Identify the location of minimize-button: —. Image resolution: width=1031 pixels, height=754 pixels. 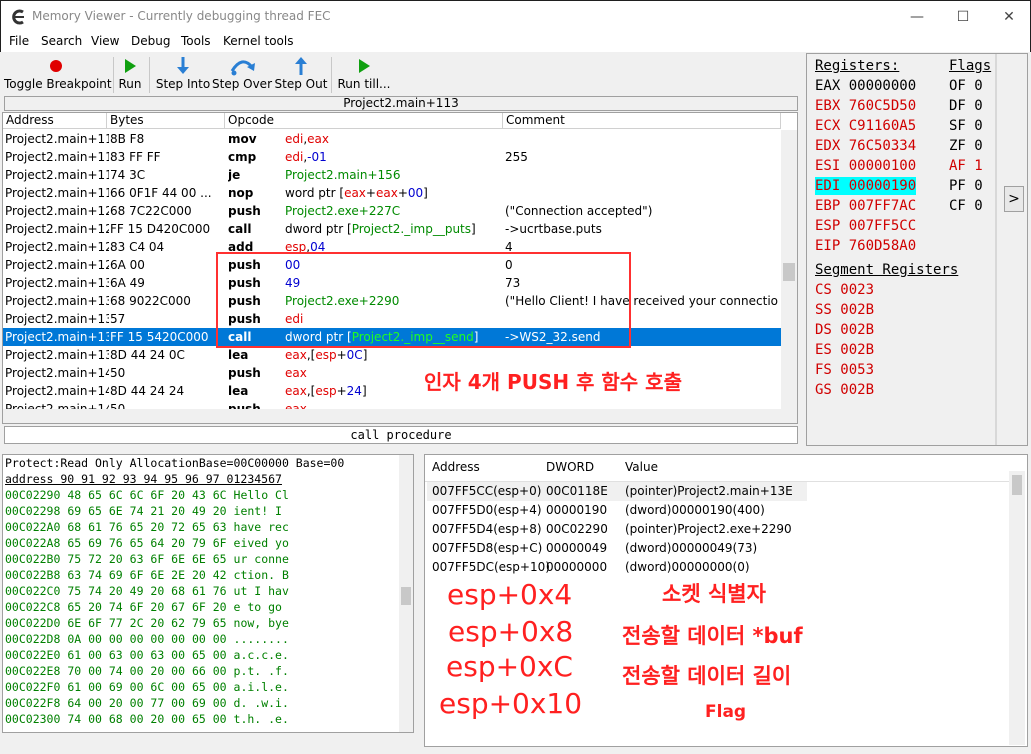
(917, 17).